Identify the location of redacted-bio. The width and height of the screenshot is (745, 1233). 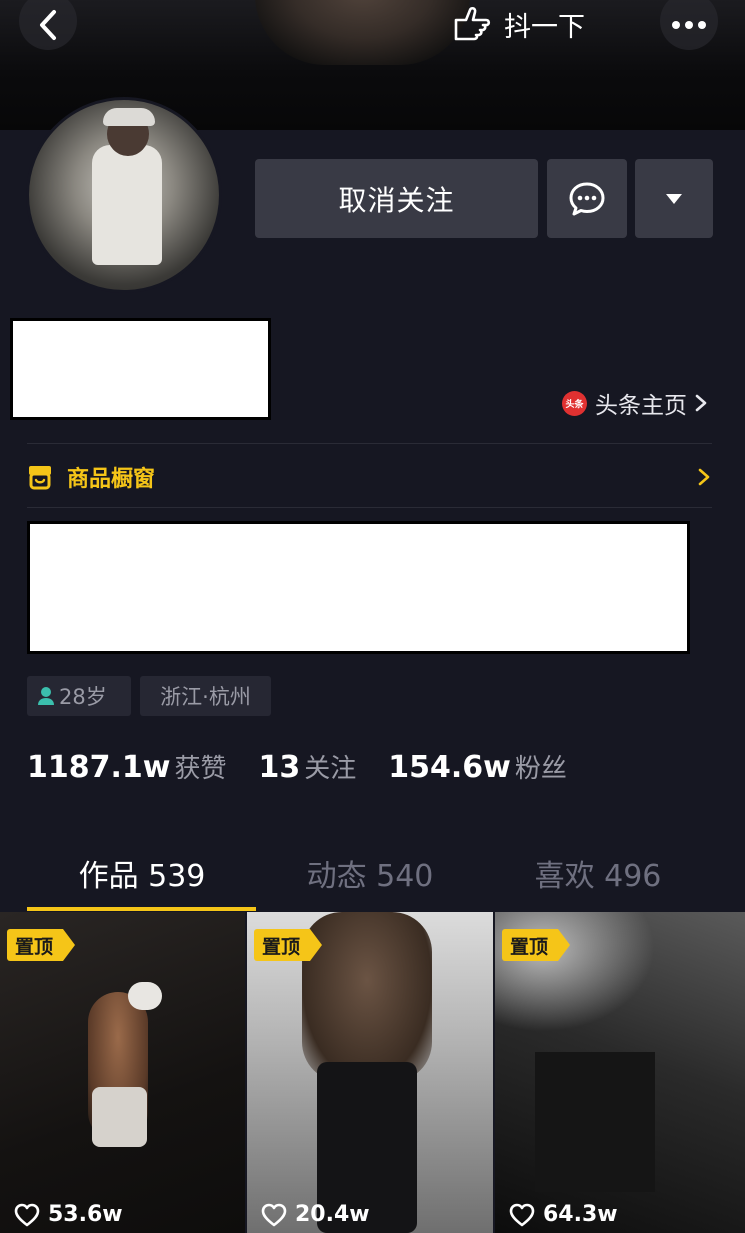
(358, 587).